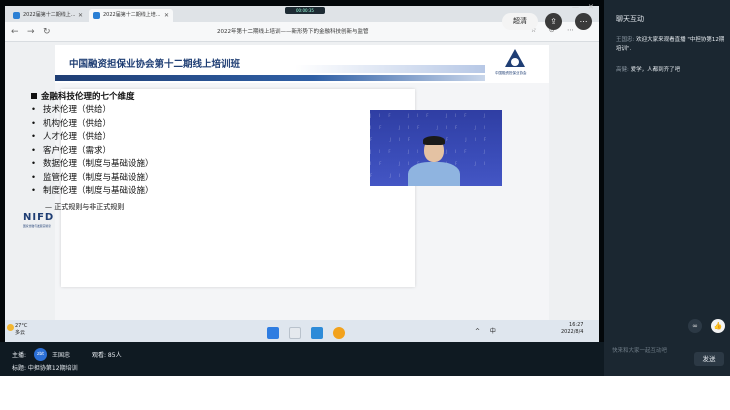 The image size is (730, 410). Describe the element at coordinates (575, 7) in the screenshot. I see `minimize-button: —` at that location.